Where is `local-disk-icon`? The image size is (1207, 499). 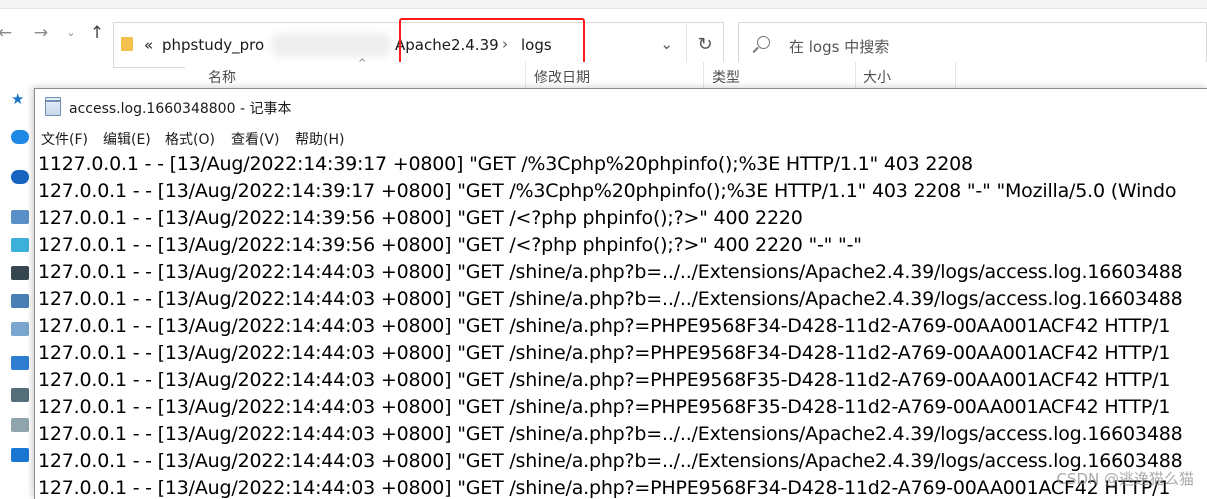
local-disk-icon is located at coordinates (20, 455).